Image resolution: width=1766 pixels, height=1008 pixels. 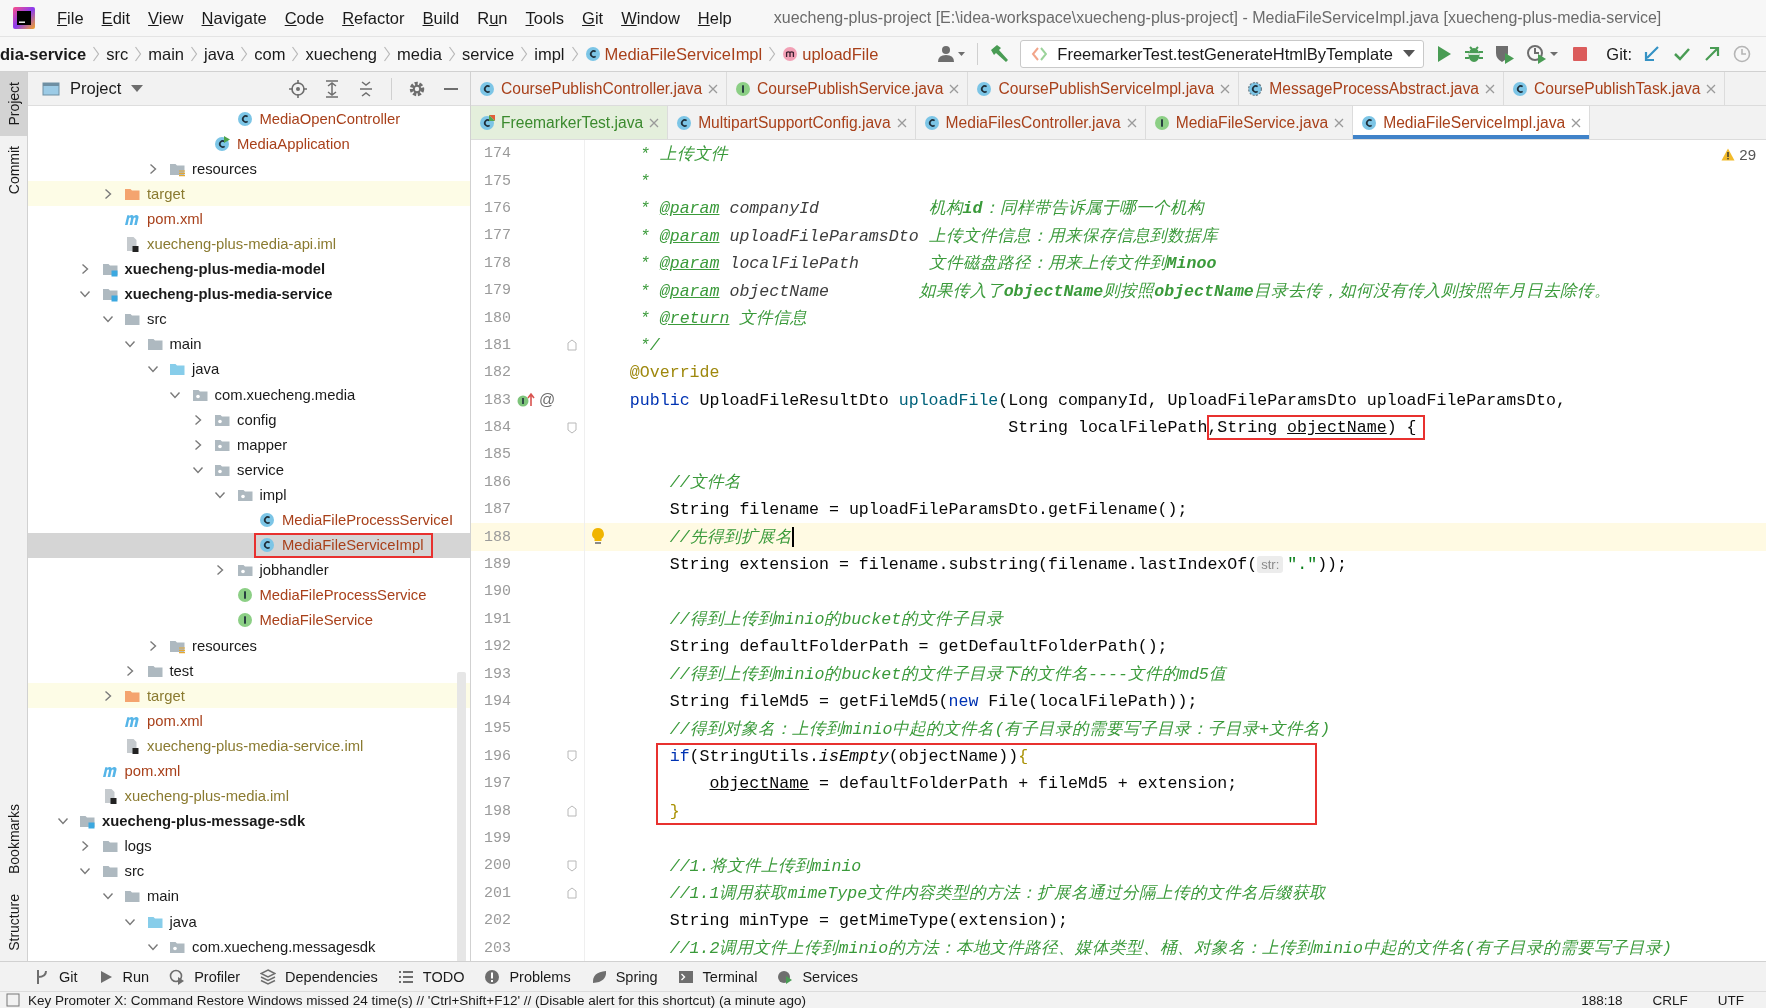 What do you see at coordinates (1505, 54) in the screenshot?
I see `coverage-icon` at bounding box center [1505, 54].